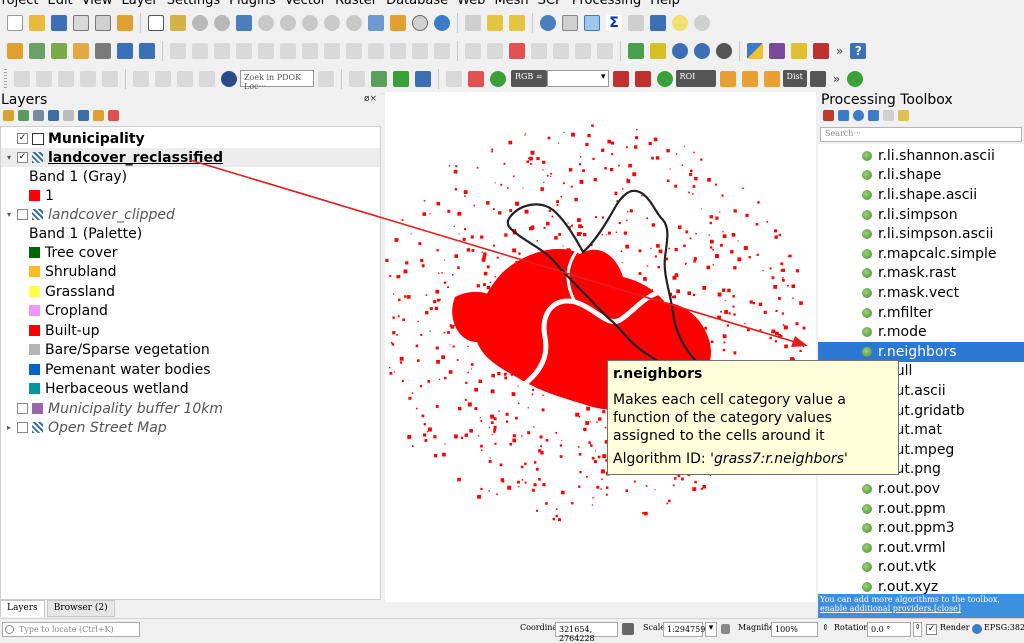 This screenshot has width=1024, height=643. Describe the element at coordinates (147, 50) in the screenshot. I see `add-csv-icon` at that location.